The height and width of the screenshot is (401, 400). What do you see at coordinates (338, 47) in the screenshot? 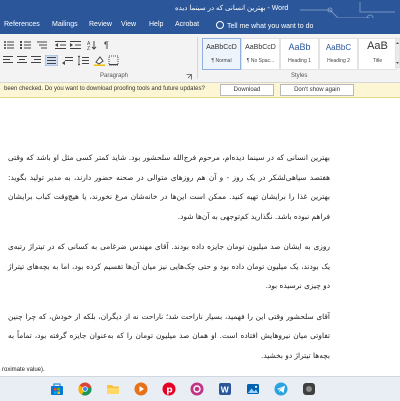
I see `style-sample: AaBbC` at bounding box center [338, 47].